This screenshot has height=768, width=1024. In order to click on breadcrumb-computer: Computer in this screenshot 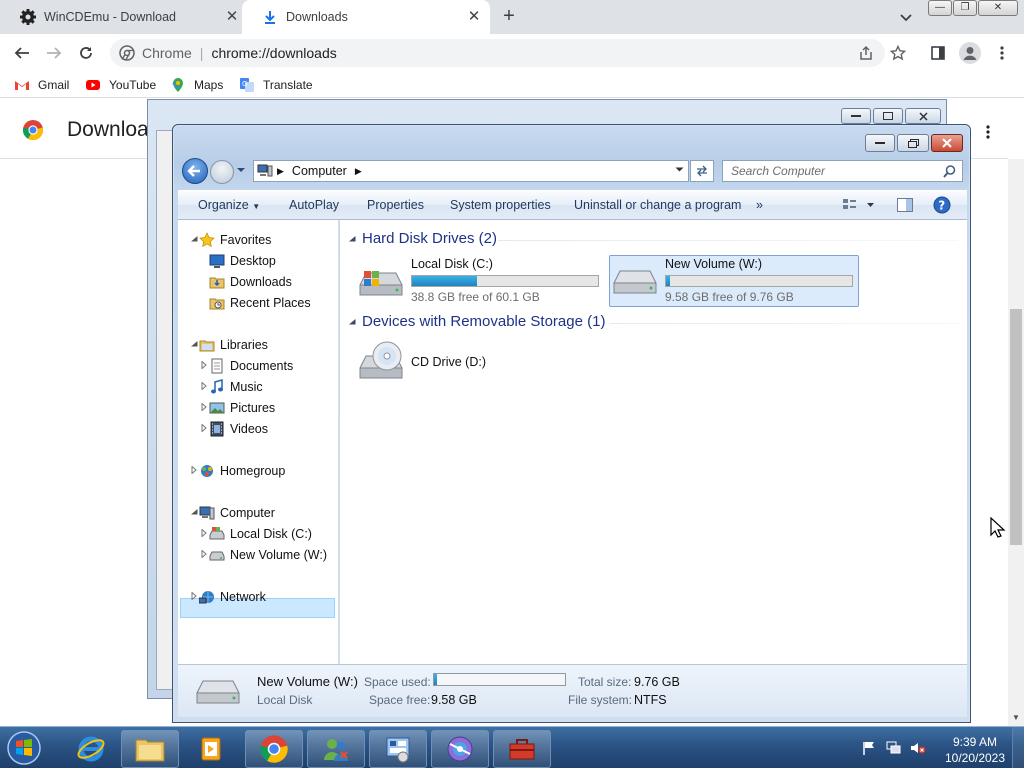, I will do `click(319, 171)`.